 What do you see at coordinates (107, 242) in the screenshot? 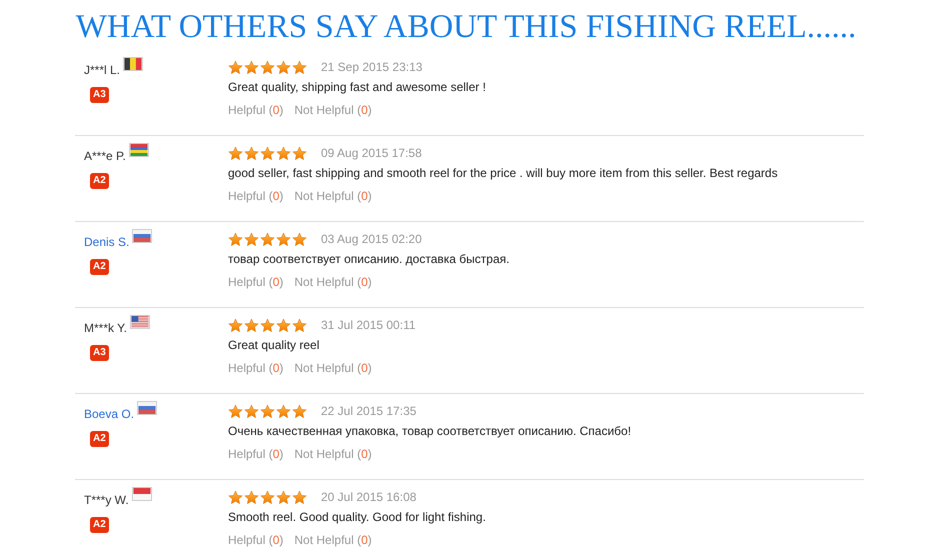
I see `reviewer-name: Denis S.` at bounding box center [107, 242].